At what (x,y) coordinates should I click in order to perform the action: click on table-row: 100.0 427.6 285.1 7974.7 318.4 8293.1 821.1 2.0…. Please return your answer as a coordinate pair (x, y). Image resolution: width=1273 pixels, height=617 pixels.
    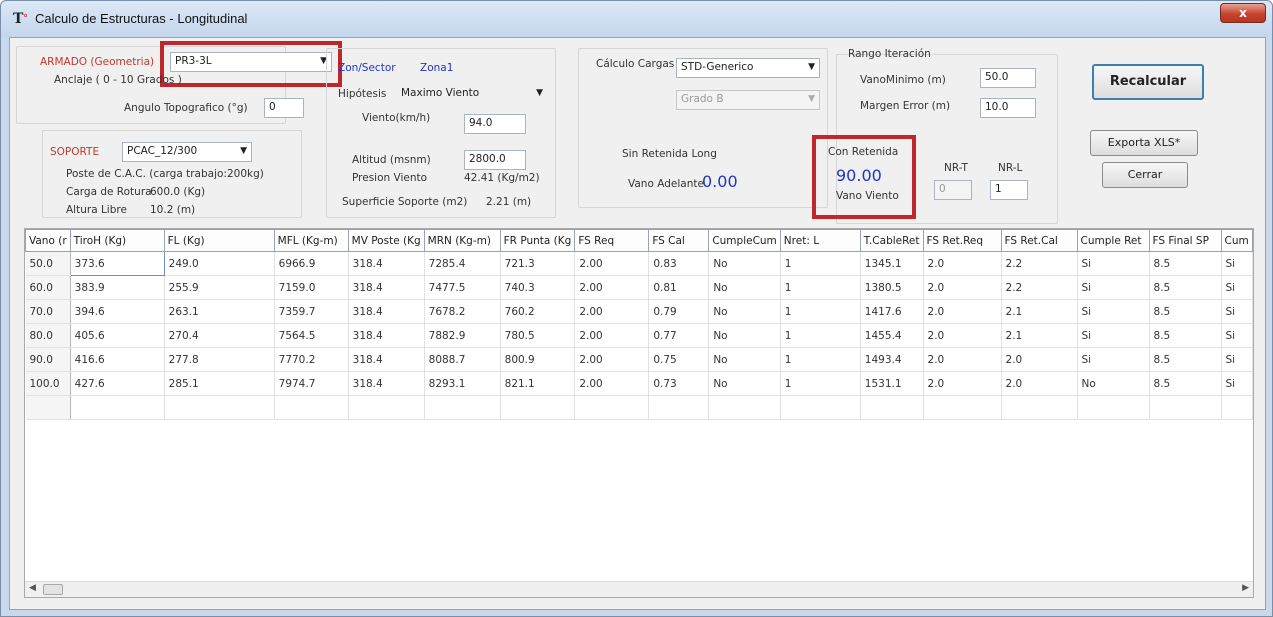
    Looking at the image, I should click on (639, 383).